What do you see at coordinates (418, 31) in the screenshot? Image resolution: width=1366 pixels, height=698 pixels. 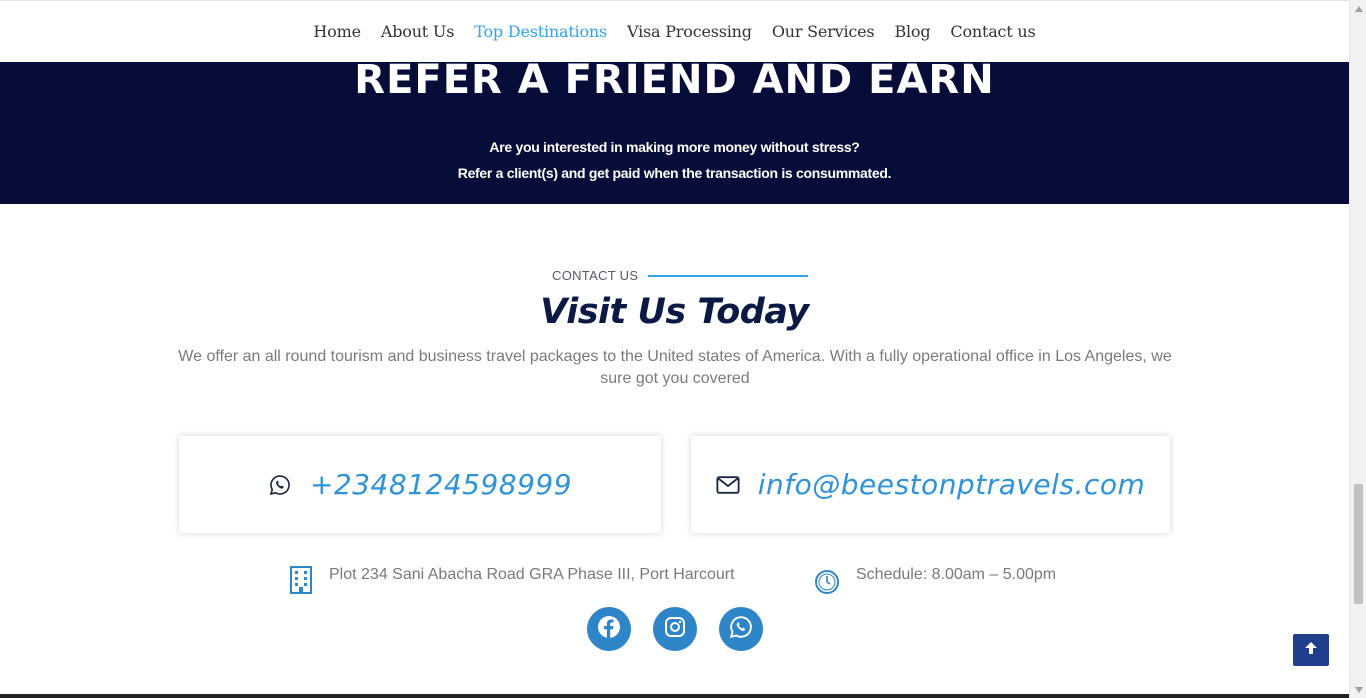 I see `nav-about-us: About Us` at bounding box center [418, 31].